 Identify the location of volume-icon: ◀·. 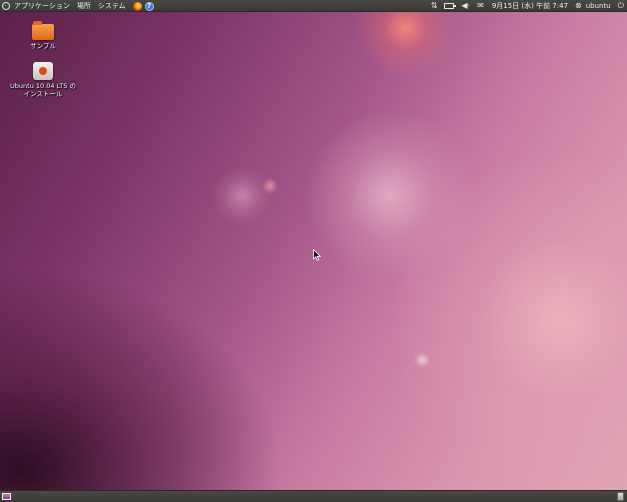
(465, 6).